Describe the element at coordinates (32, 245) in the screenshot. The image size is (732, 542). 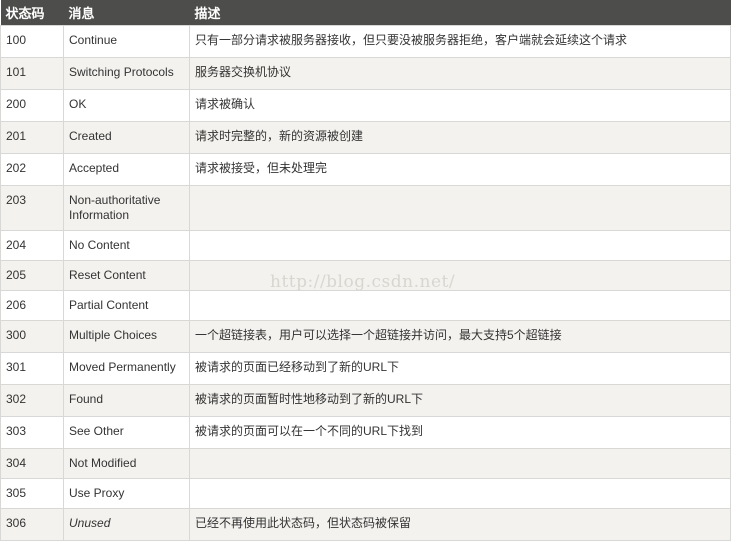
I see `cell-code: 204` at that location.